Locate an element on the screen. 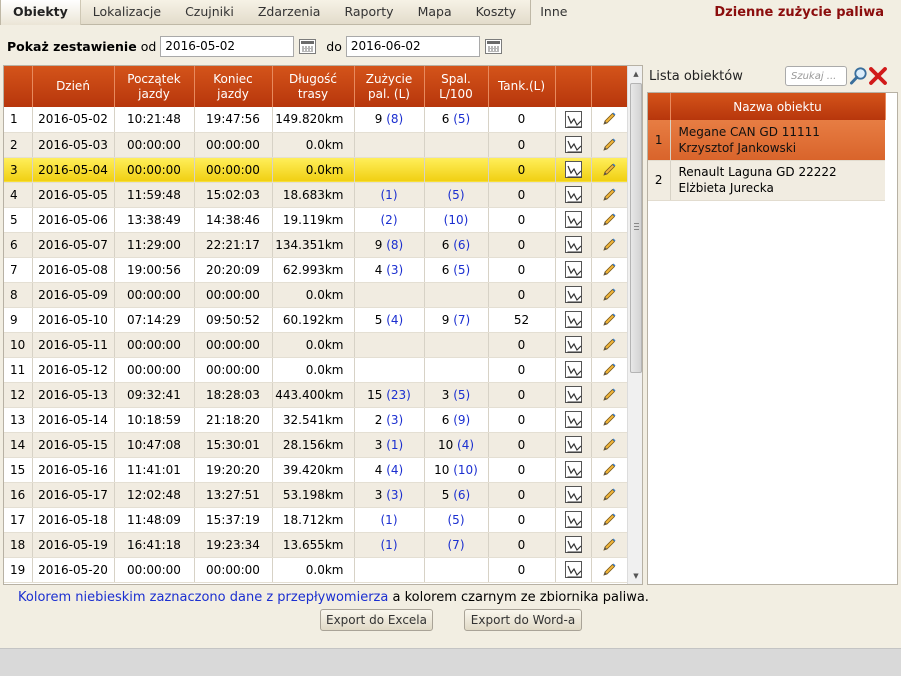 This screenshot has height=676, width=901. table-scrollbar: ▲ ▼ is located at coordinates (634, 325).